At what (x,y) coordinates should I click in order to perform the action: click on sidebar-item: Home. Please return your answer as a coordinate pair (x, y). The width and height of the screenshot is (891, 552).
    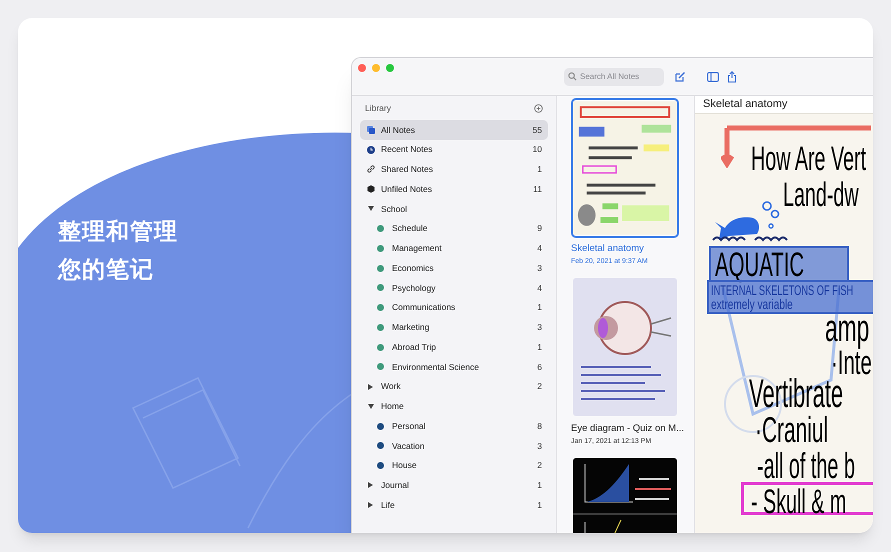
    Looking at the image, I should click on (454, 406).